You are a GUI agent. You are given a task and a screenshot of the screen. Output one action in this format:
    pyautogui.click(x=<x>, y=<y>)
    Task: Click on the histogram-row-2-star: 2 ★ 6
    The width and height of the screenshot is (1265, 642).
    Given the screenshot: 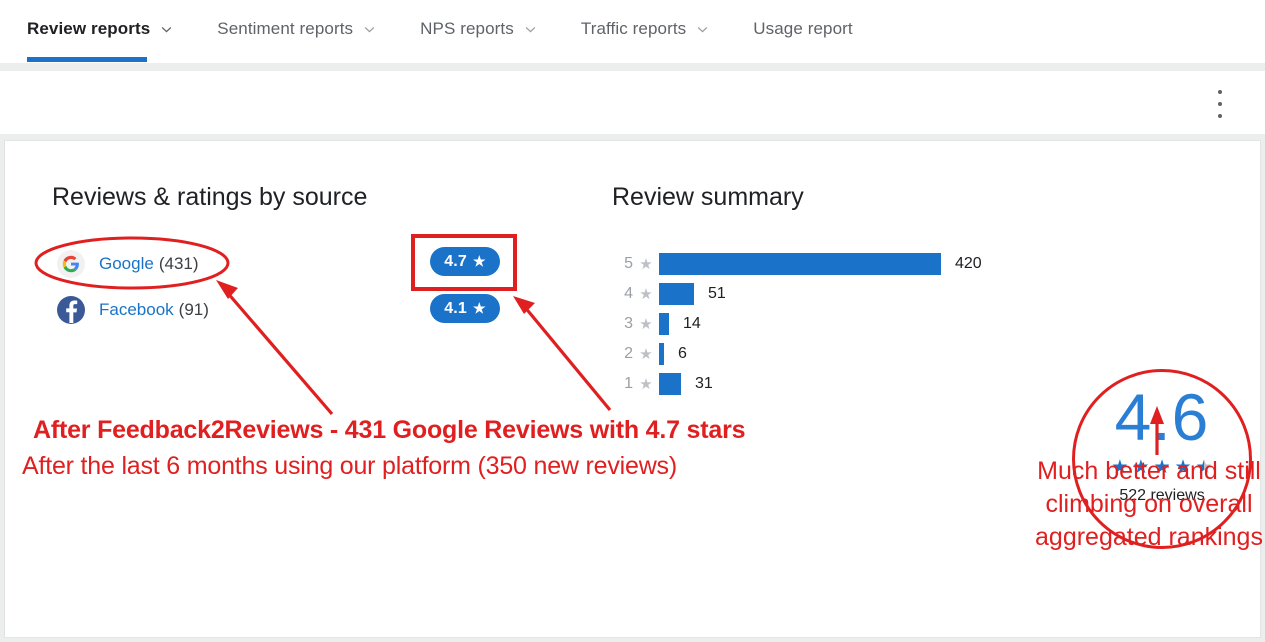 What is the action you would take?
    pyautogui.click(x=827, y=354)
    